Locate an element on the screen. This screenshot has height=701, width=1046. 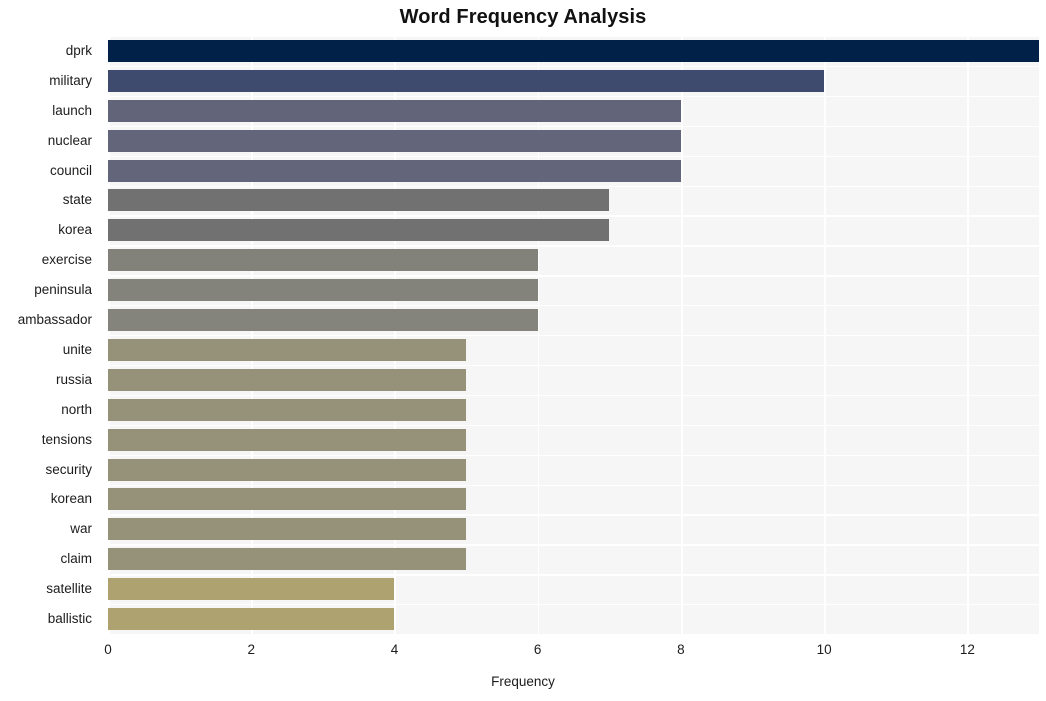
y-tick-label: ballistic is located at coordinates (69, 619).